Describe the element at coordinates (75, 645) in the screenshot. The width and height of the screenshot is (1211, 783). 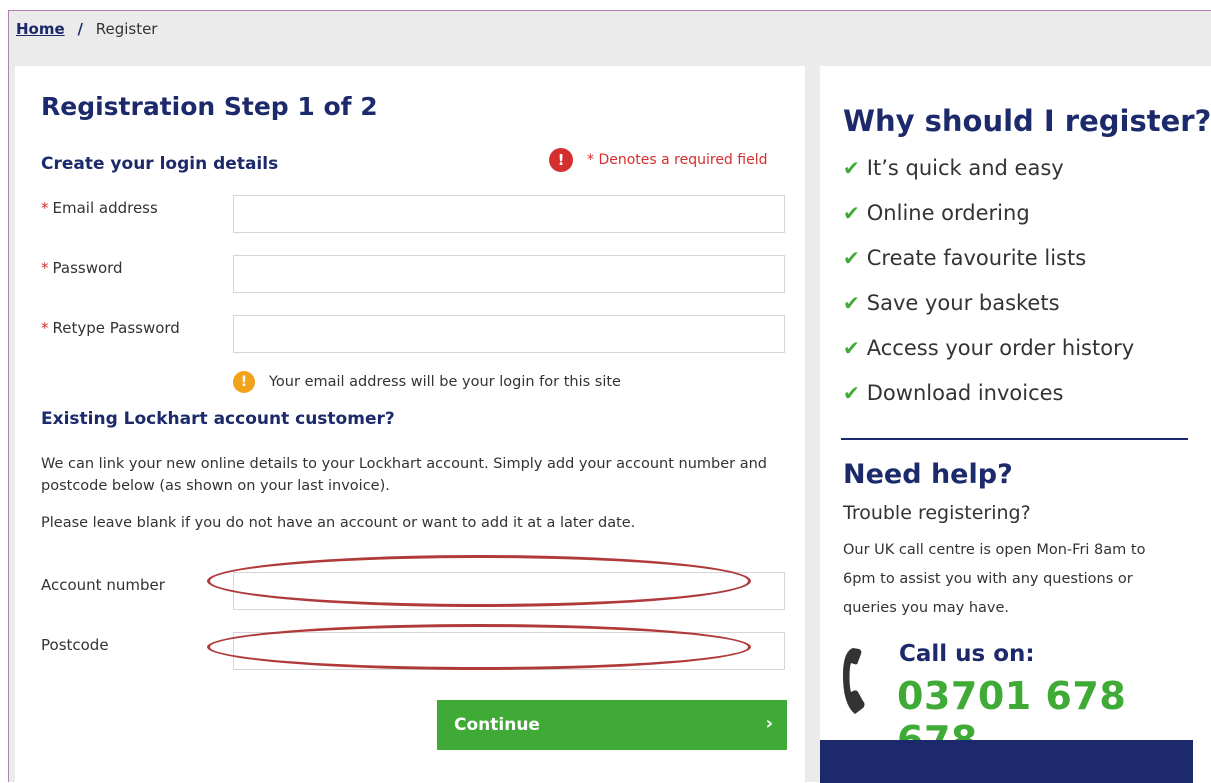
I see `postcode-label: Postcode` at that location.